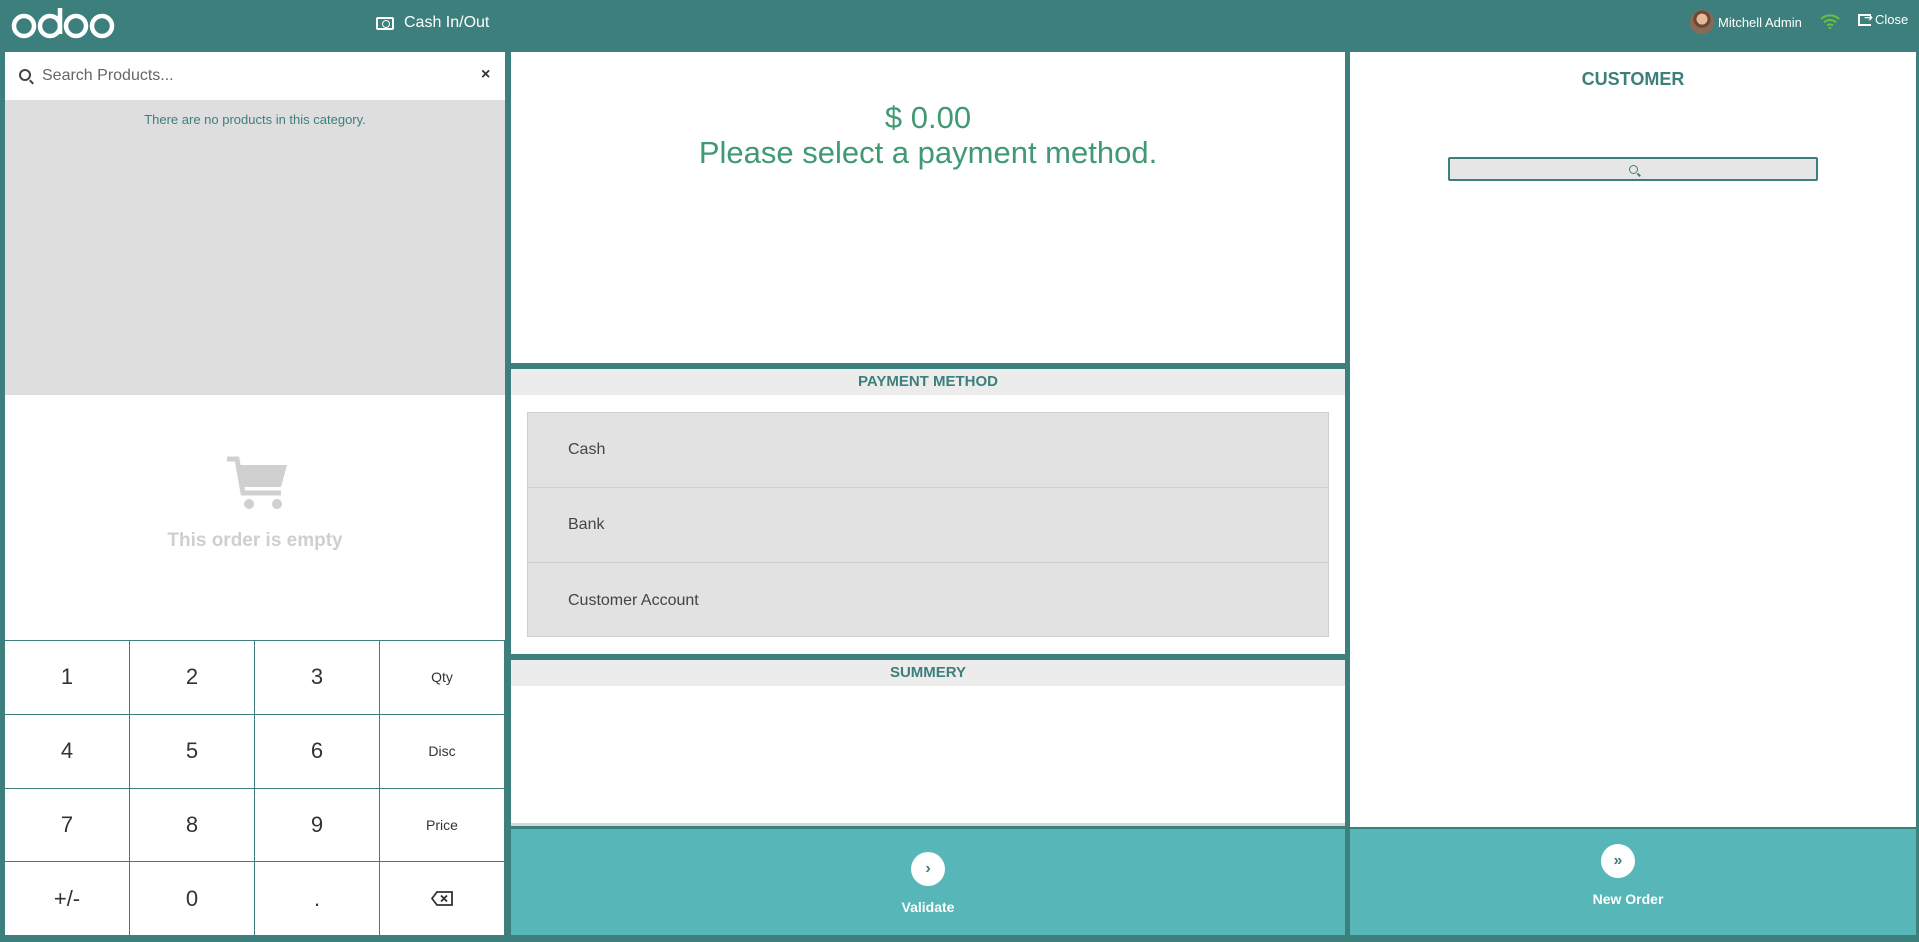 The height and width of the screenshot is (942, 1919). Describe the element at coordinates (257, 482) in the screenshot. I see `shopping-cart-icon` at that location.